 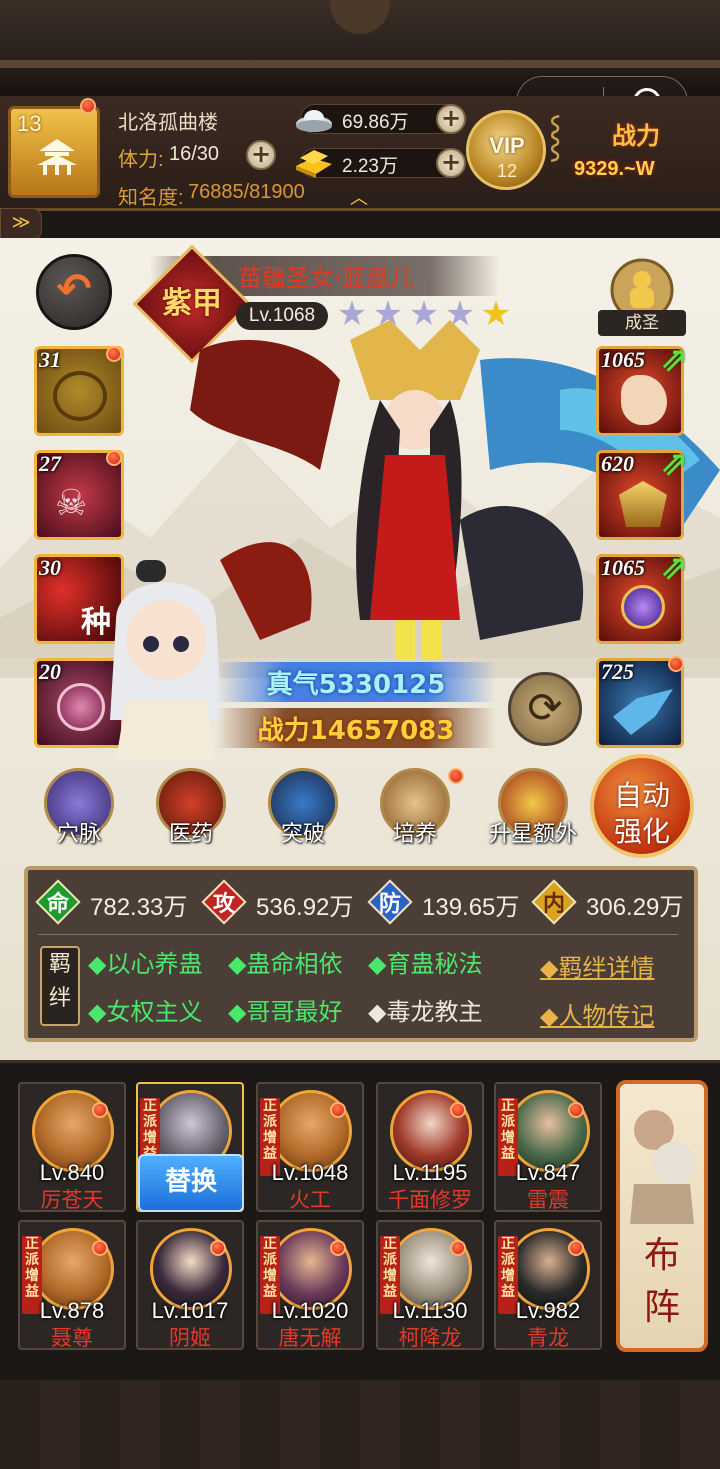 I want to click on add-stamina-button: +, so click(x=261, y=155).